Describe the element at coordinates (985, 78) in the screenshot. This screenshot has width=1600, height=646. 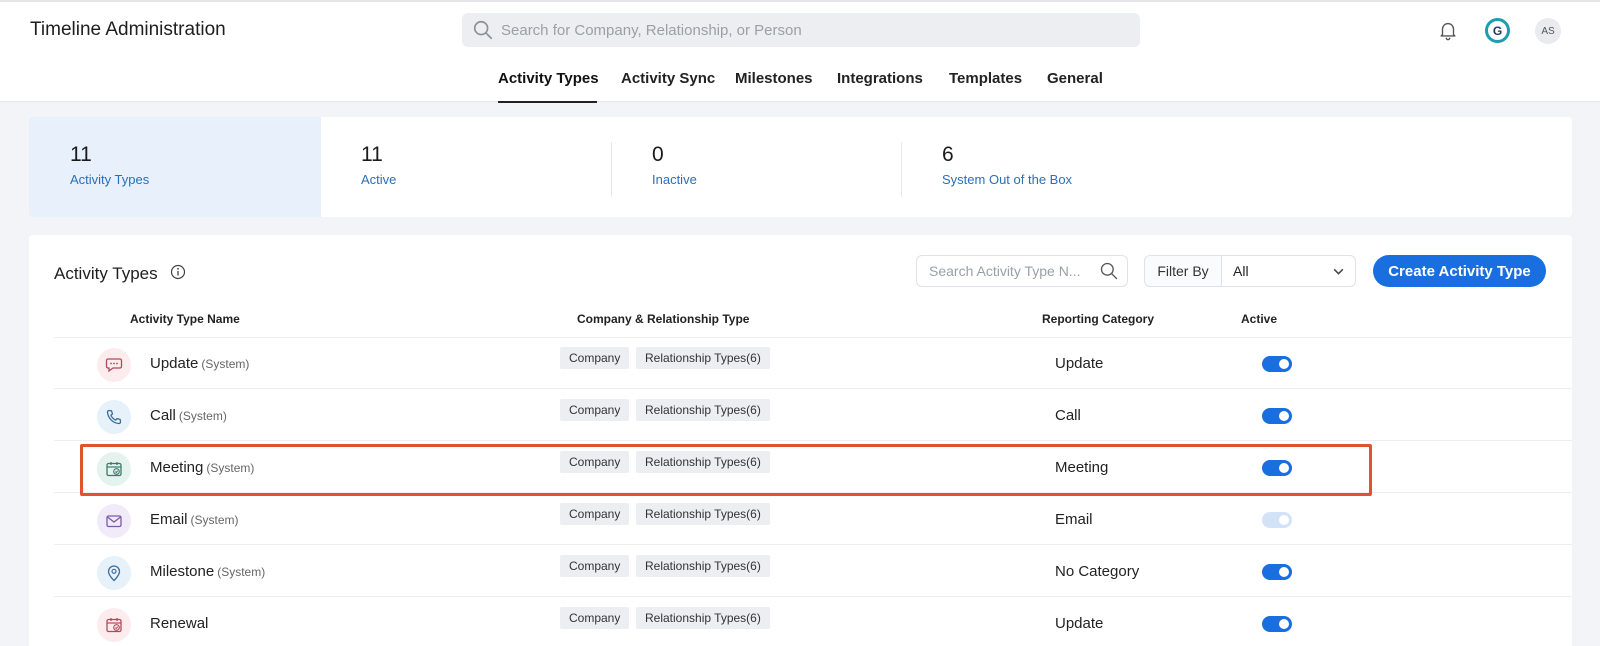
I see `tab-templates: Templates` at that location.